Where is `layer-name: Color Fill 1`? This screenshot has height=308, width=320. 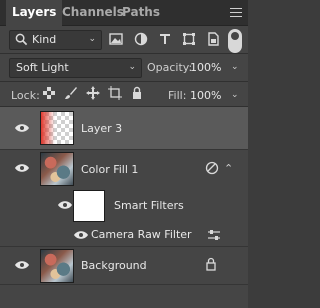 layer-name: Color Fill 1 is located at coordinates (109, 169).